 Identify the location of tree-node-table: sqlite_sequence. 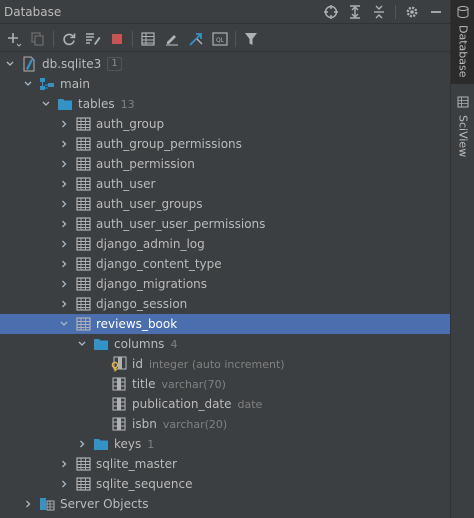
(225, 484).